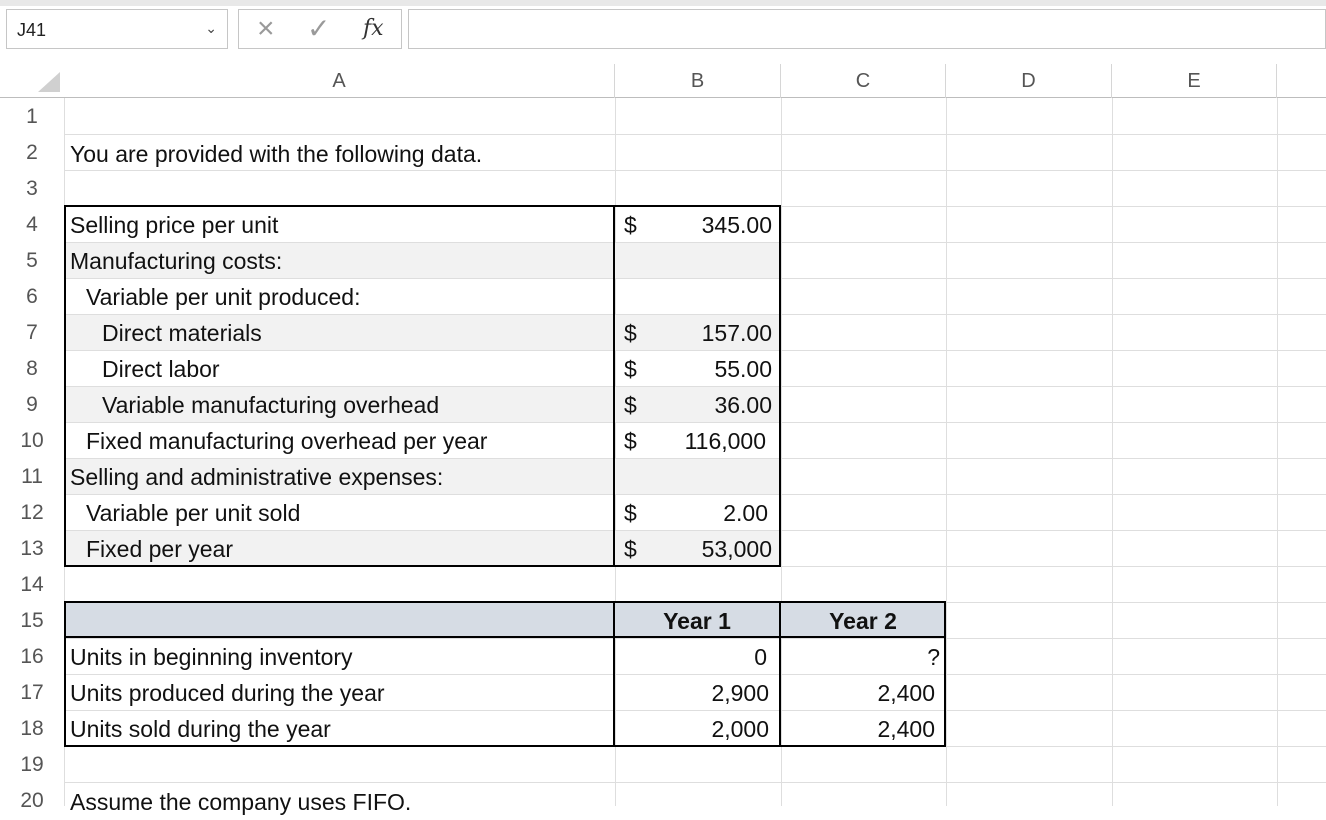 This screenshot has height=820, width=1326. Describe the element at coordinates (32, 585) in the screenshot. I see `row-header-14: 14` at that location.